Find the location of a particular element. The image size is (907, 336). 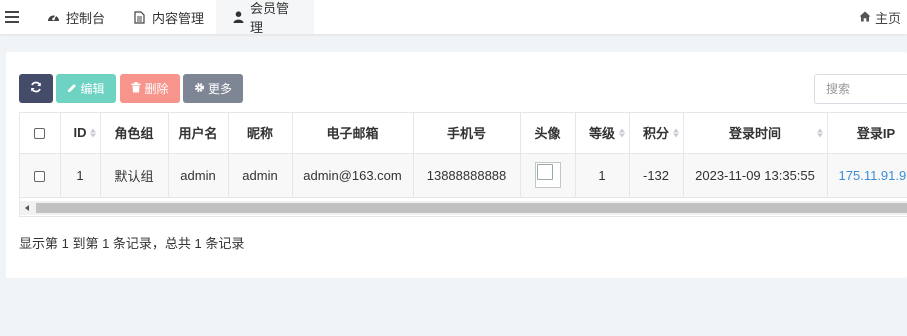

more-button: 更多 is located at coordinates (213, 88).